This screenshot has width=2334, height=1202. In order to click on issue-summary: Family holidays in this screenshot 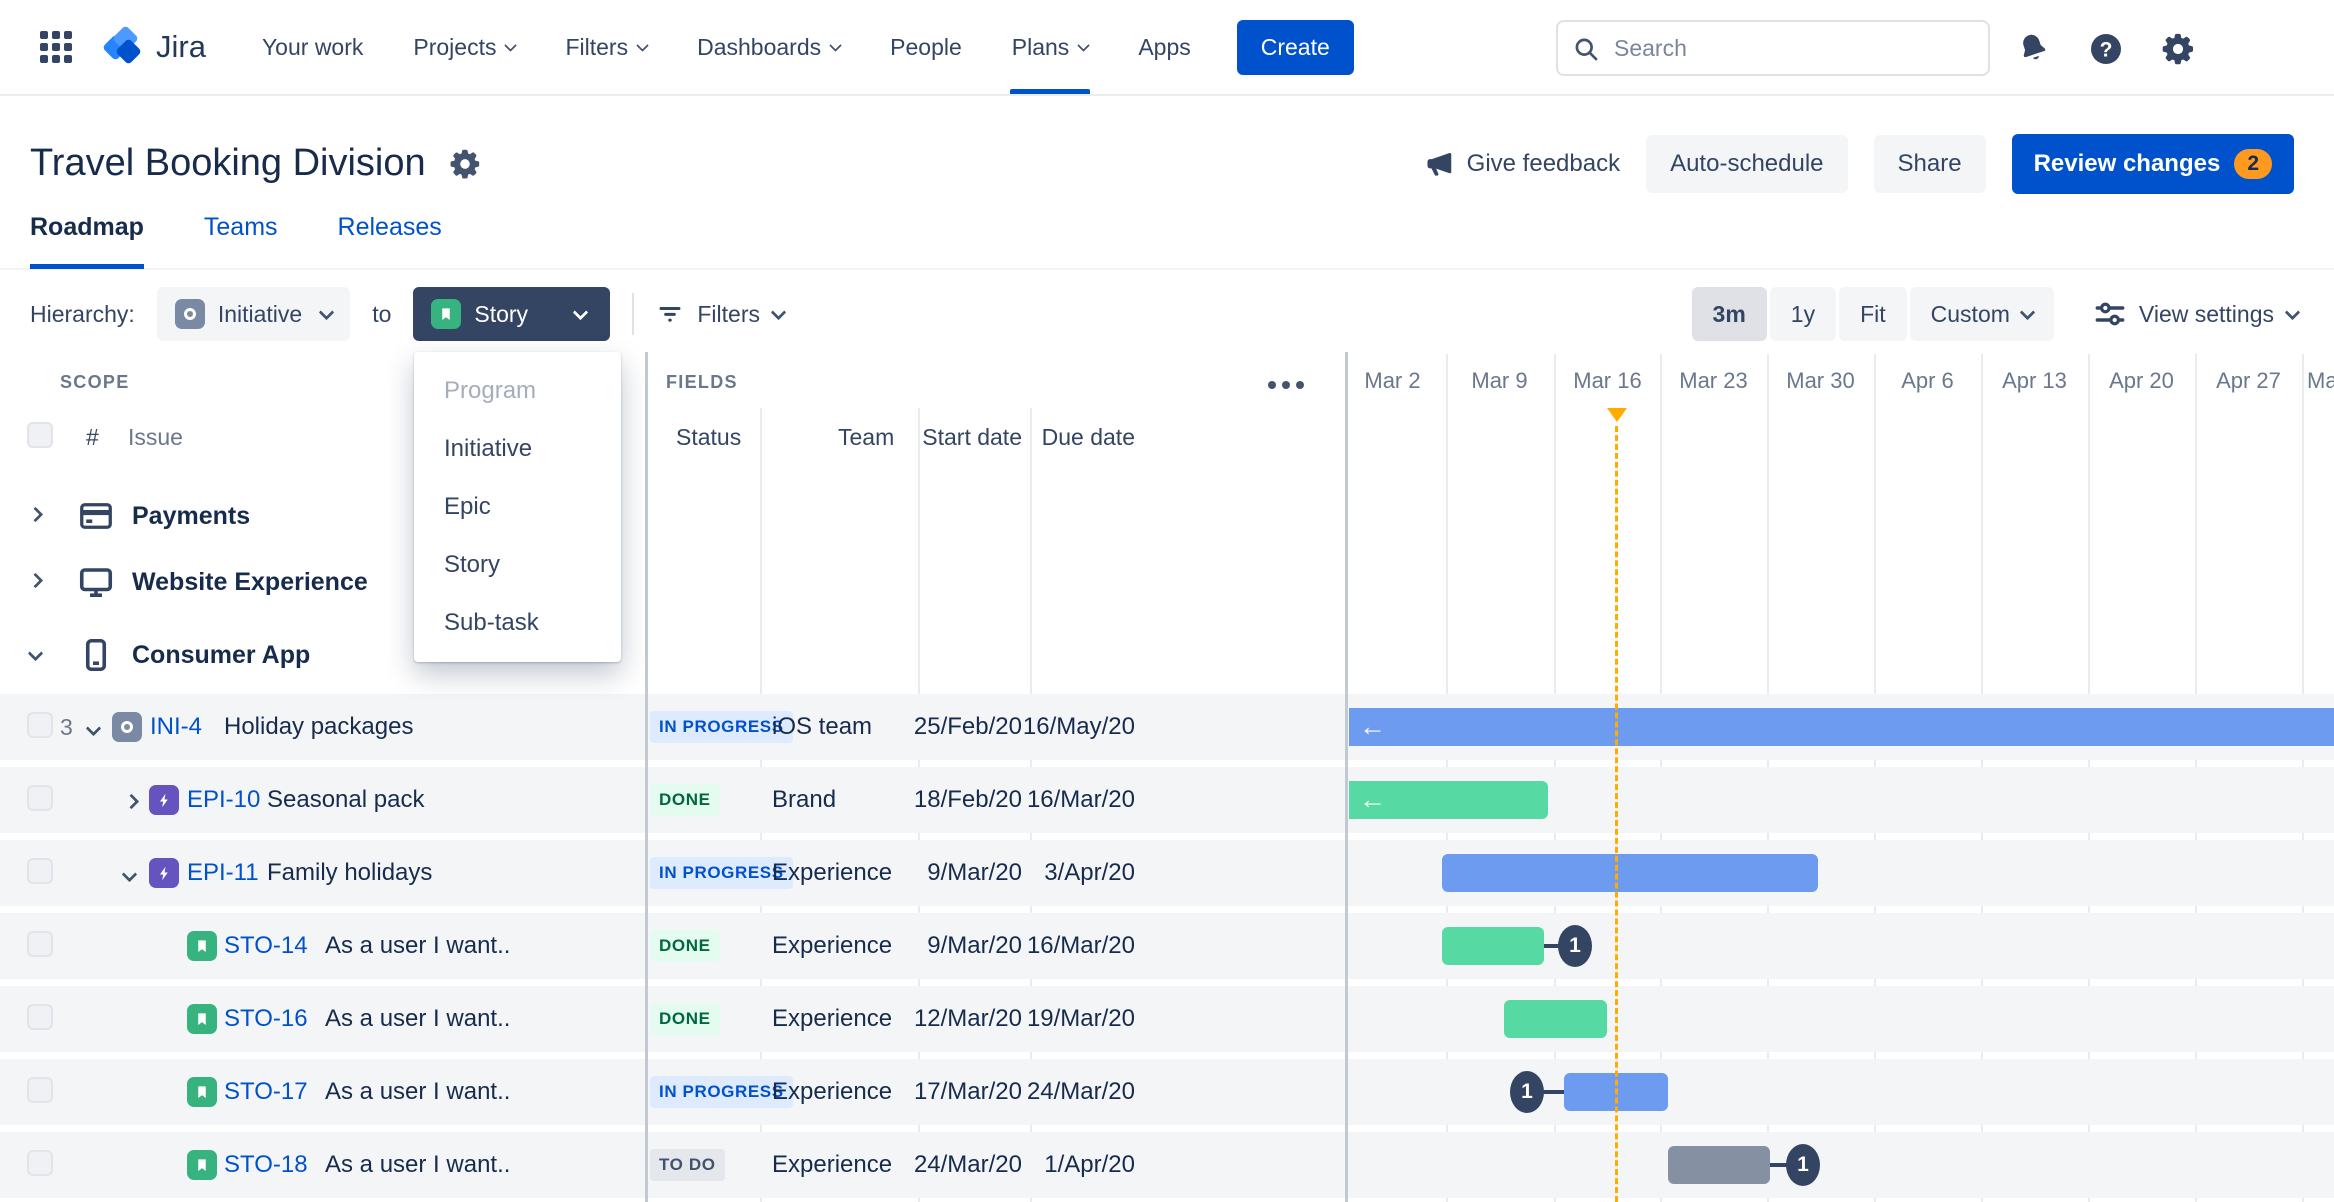, I will do `click(349, 873)`.